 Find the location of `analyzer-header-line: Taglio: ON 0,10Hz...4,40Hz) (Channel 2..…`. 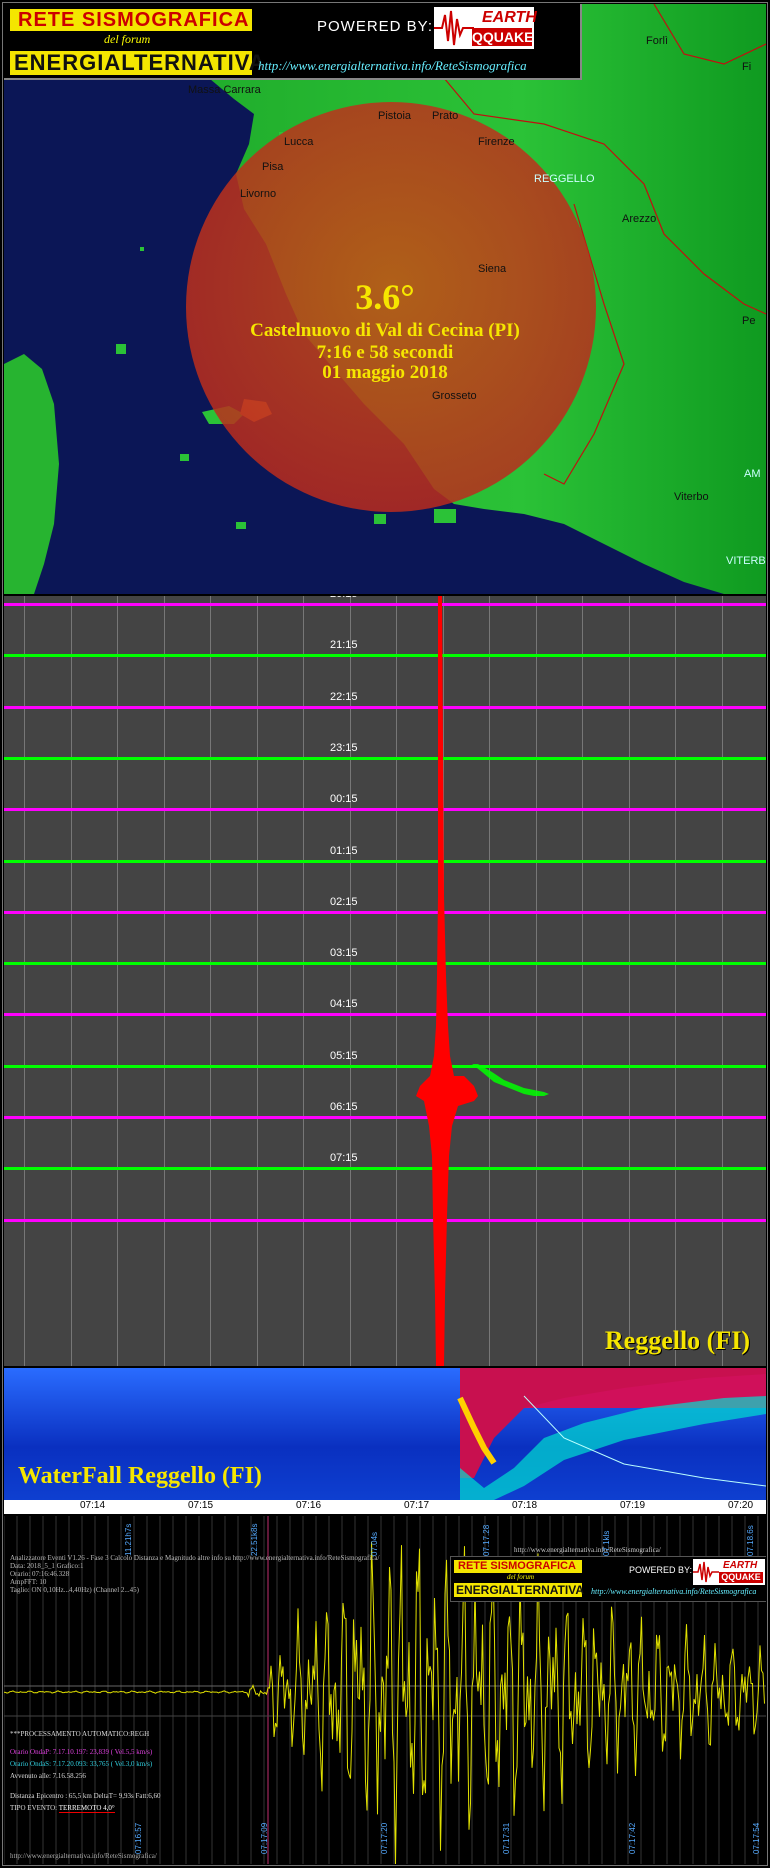

analyzer-header-line: Taglio: ON 0,10Hz...4,40Hz) (Channel 2..… is located at coordinates (74, 1590).